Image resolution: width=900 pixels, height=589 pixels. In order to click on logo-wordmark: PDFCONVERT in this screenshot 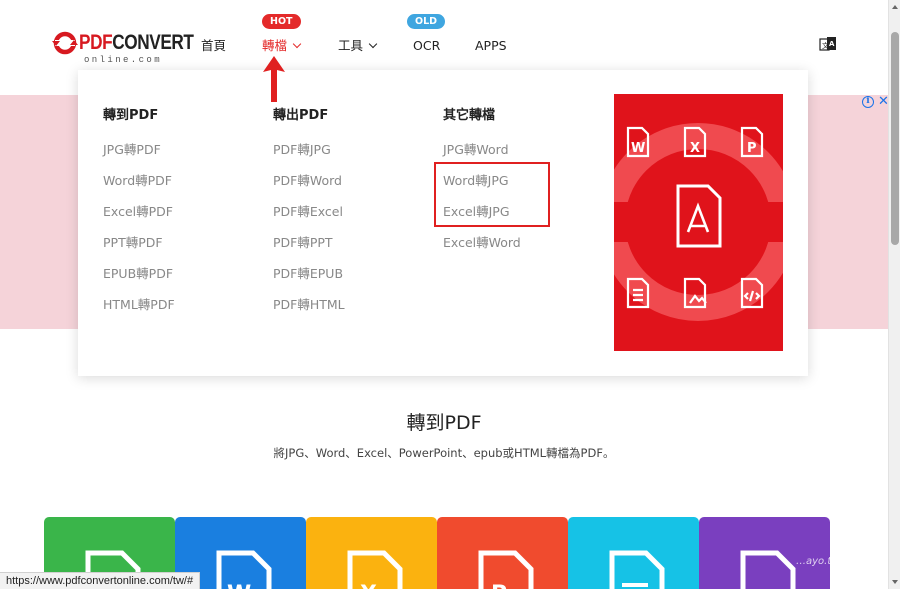, I will do `click(136, 43)`.